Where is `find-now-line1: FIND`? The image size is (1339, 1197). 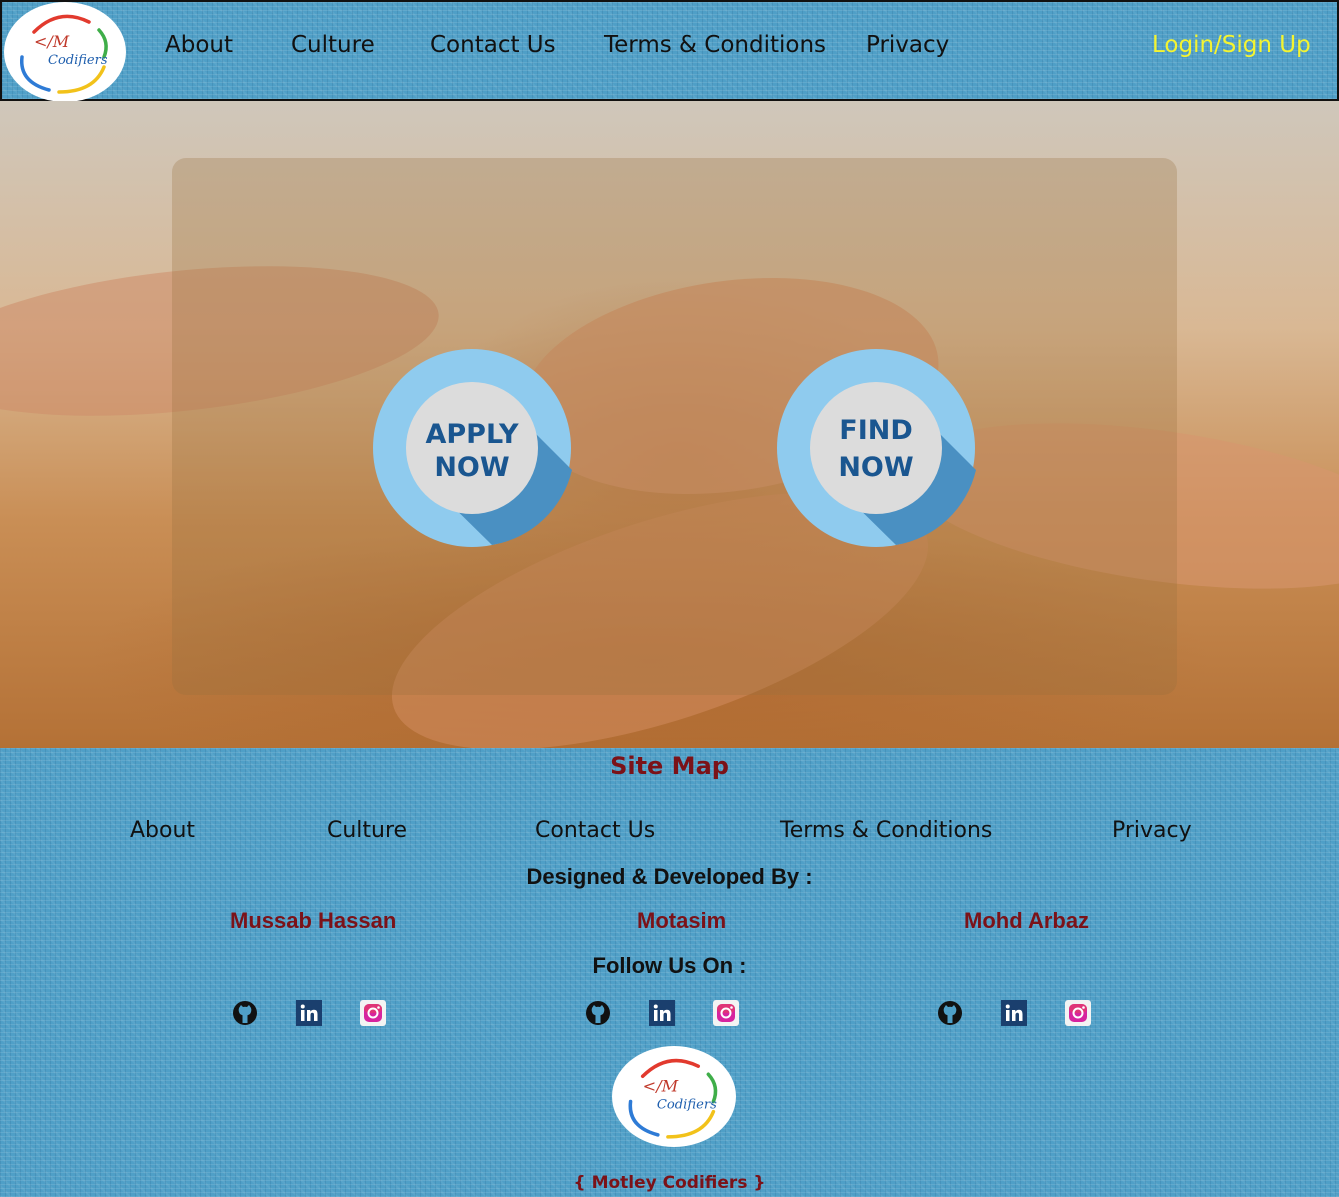 find-now-line1: FIND is located at coordinates (876, 430).